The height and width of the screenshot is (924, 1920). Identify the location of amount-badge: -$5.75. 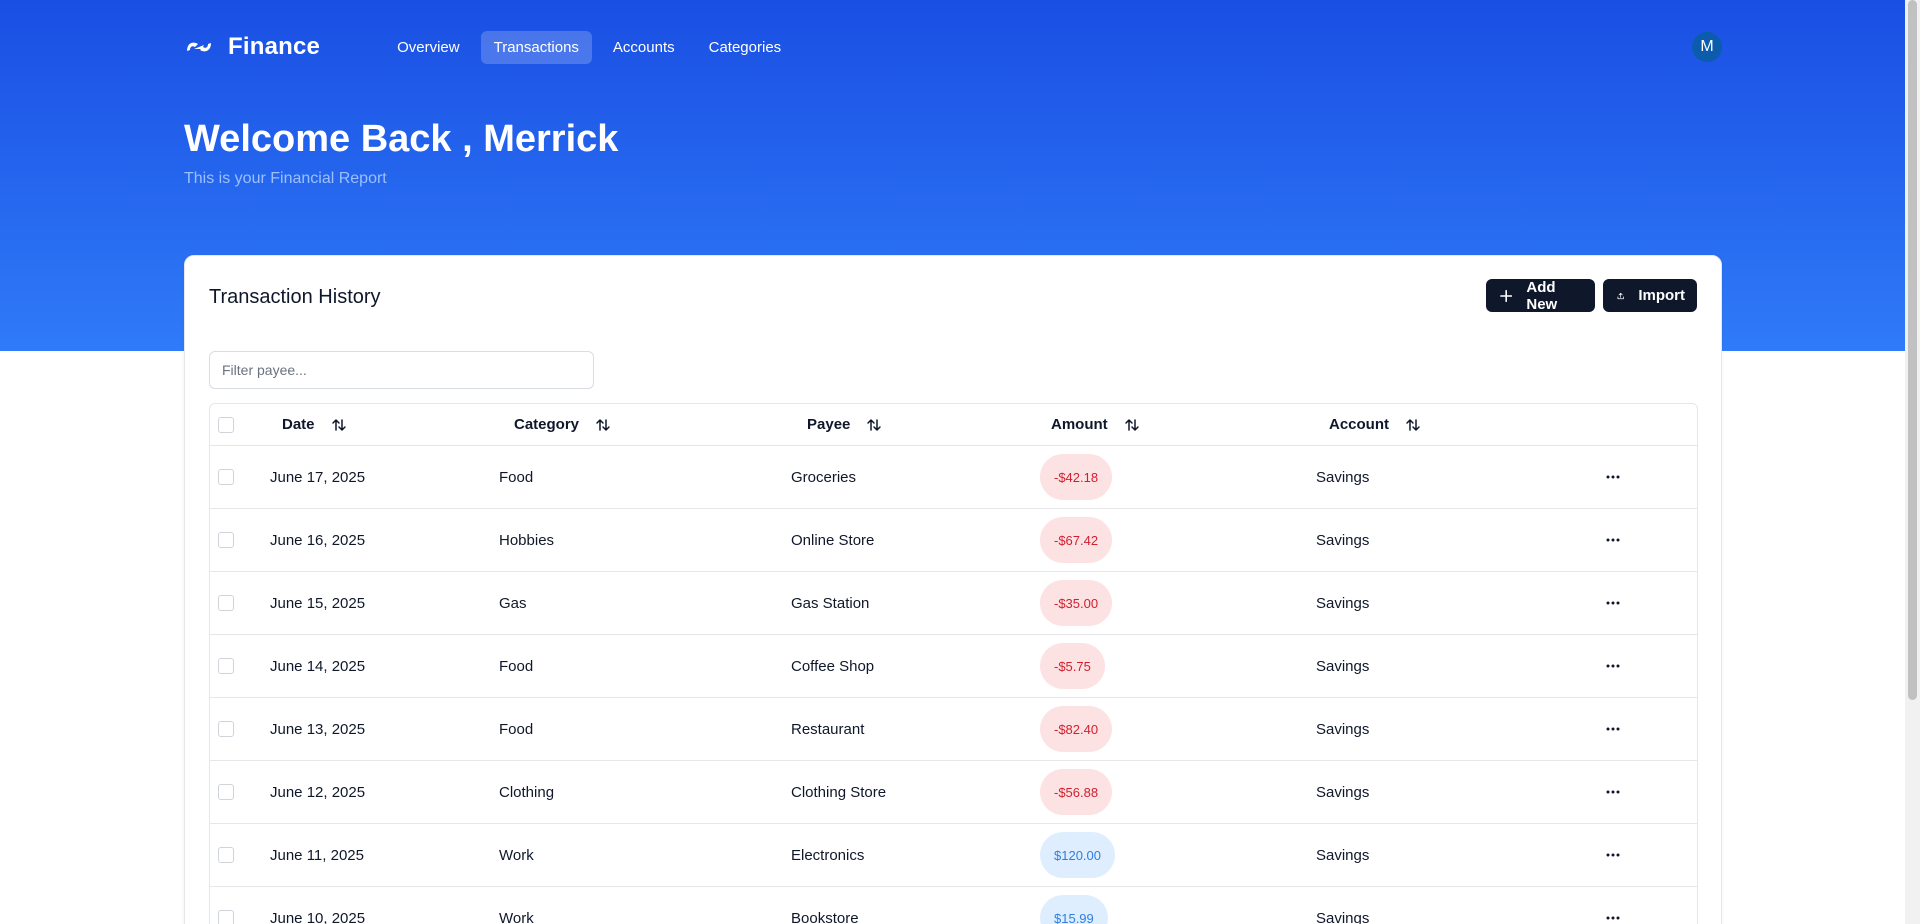
(1072, 666).